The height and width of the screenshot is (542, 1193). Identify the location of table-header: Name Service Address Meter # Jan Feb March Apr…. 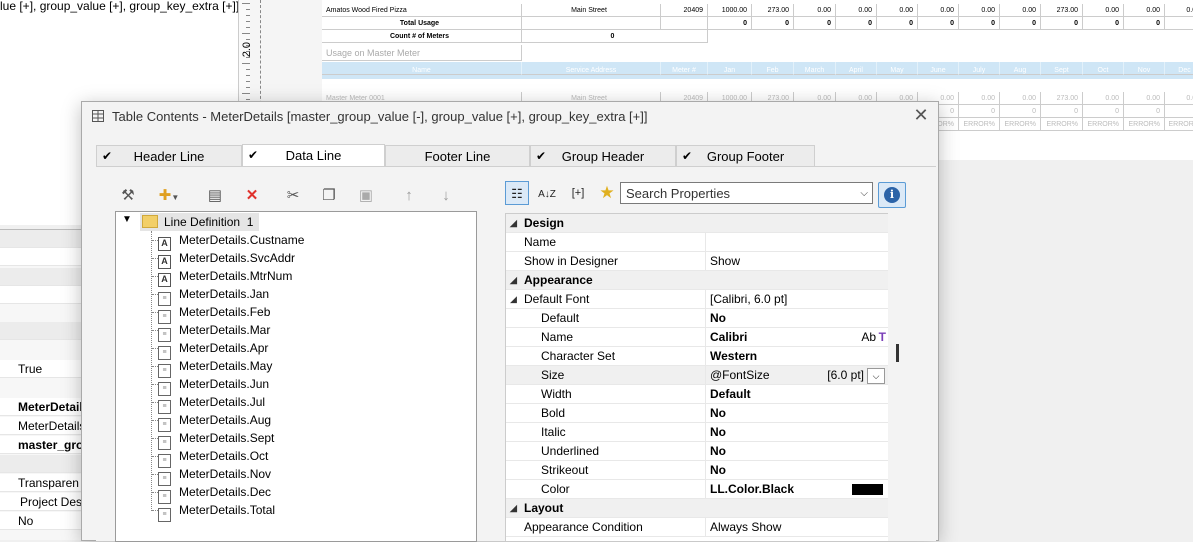
(757, 70).